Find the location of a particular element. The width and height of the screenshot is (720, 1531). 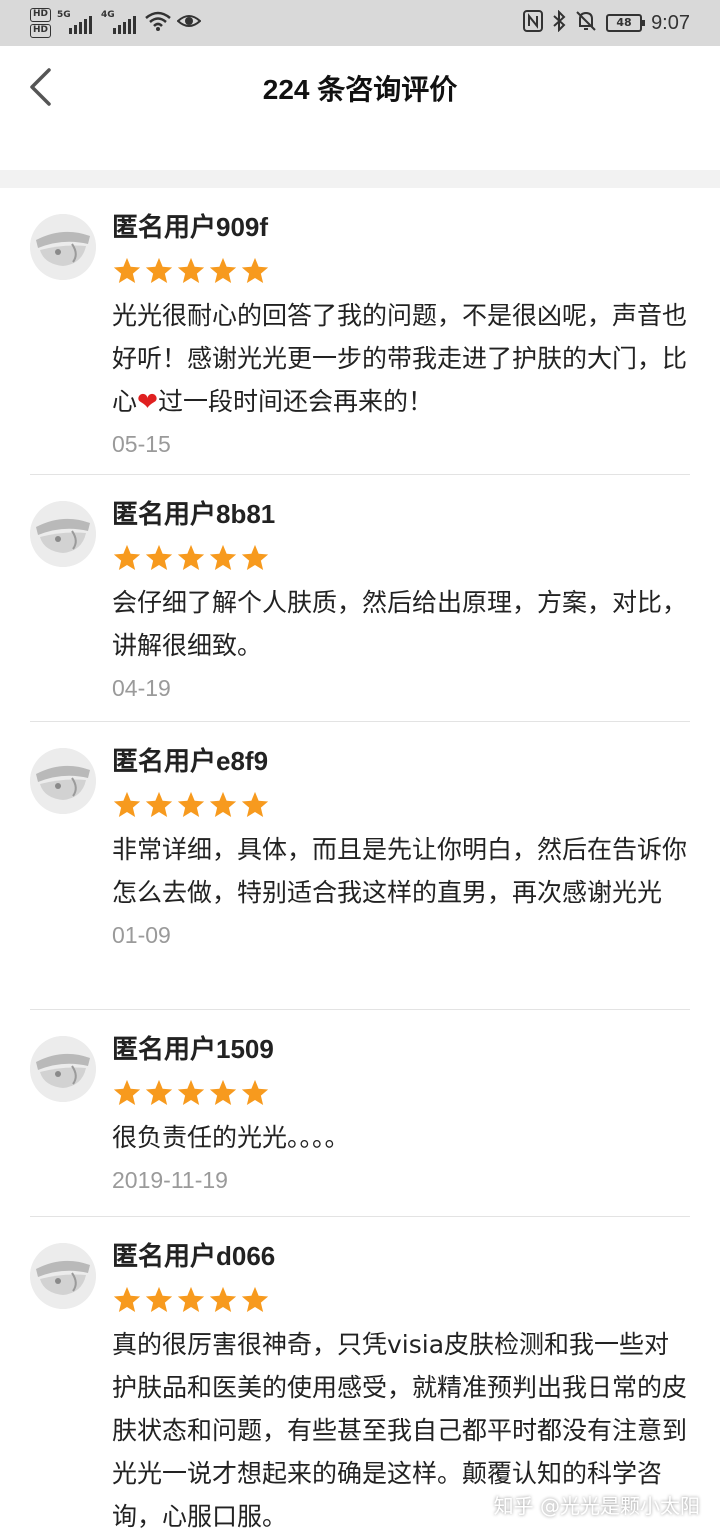

signal-4g-icon: 4G is located at coordinates (120, 23).